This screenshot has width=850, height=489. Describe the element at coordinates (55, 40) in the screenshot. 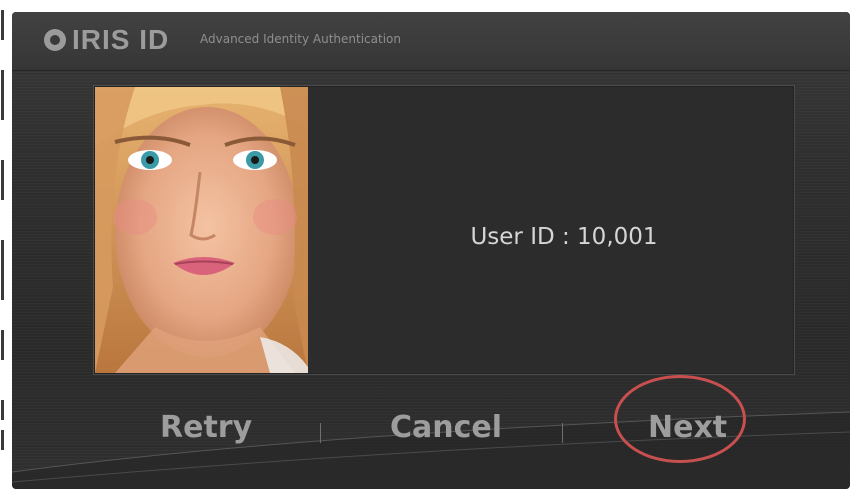

I see `iris-logo-icon` at that location.